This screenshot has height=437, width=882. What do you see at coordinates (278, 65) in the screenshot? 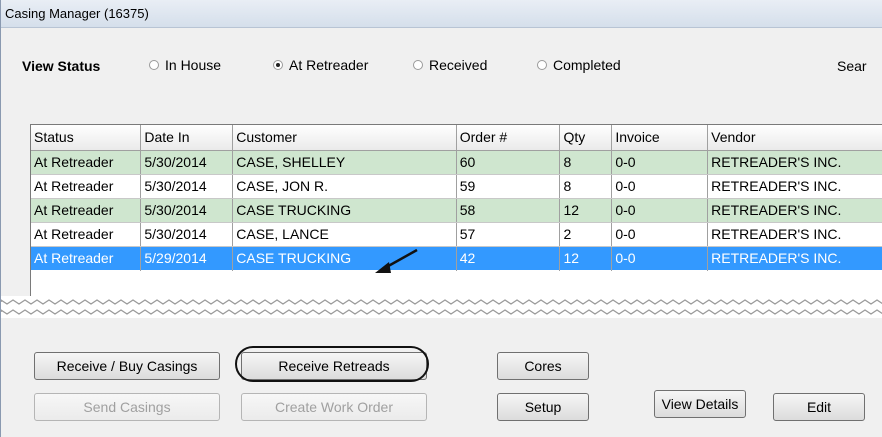
I see `radio-selected-icon` at bounding box center [278, 65].